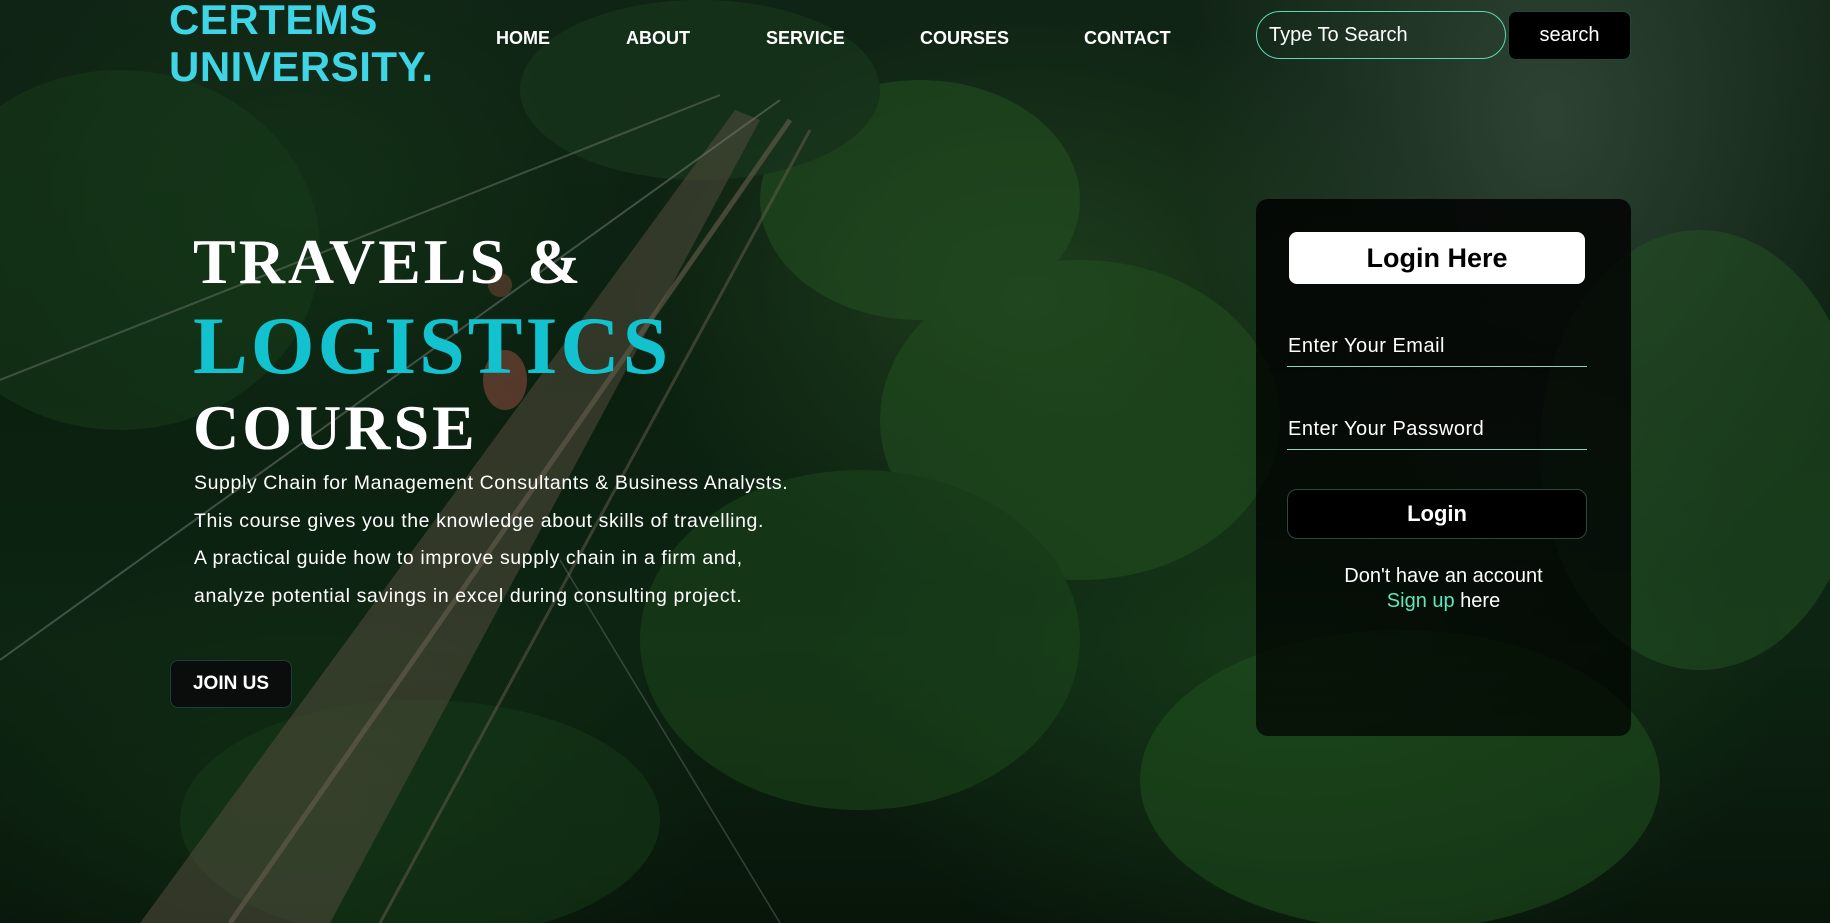 The width and height of the screenshot is (1830, 923). Describe the element at coordinates (1381, 35) in the screenshot. I see `search-input` at that location.